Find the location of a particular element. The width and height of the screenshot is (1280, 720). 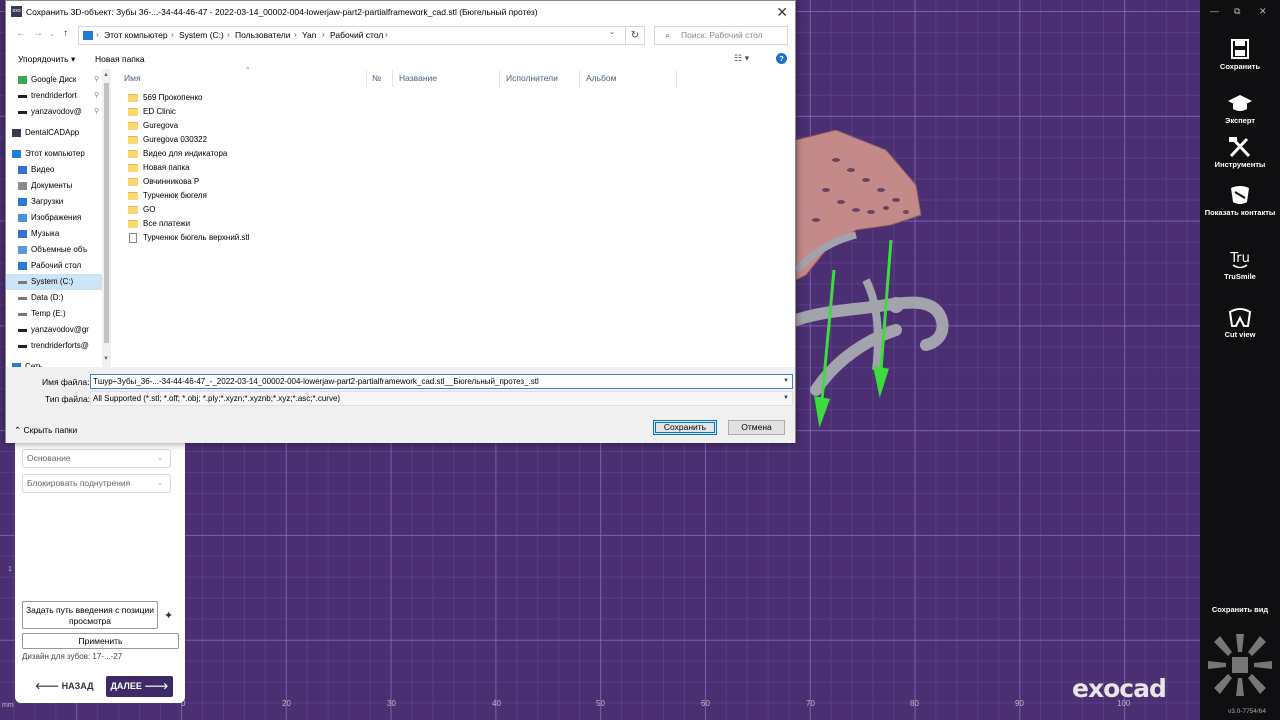

nav-item: Data (D:) is located at coordinates (54, 298).